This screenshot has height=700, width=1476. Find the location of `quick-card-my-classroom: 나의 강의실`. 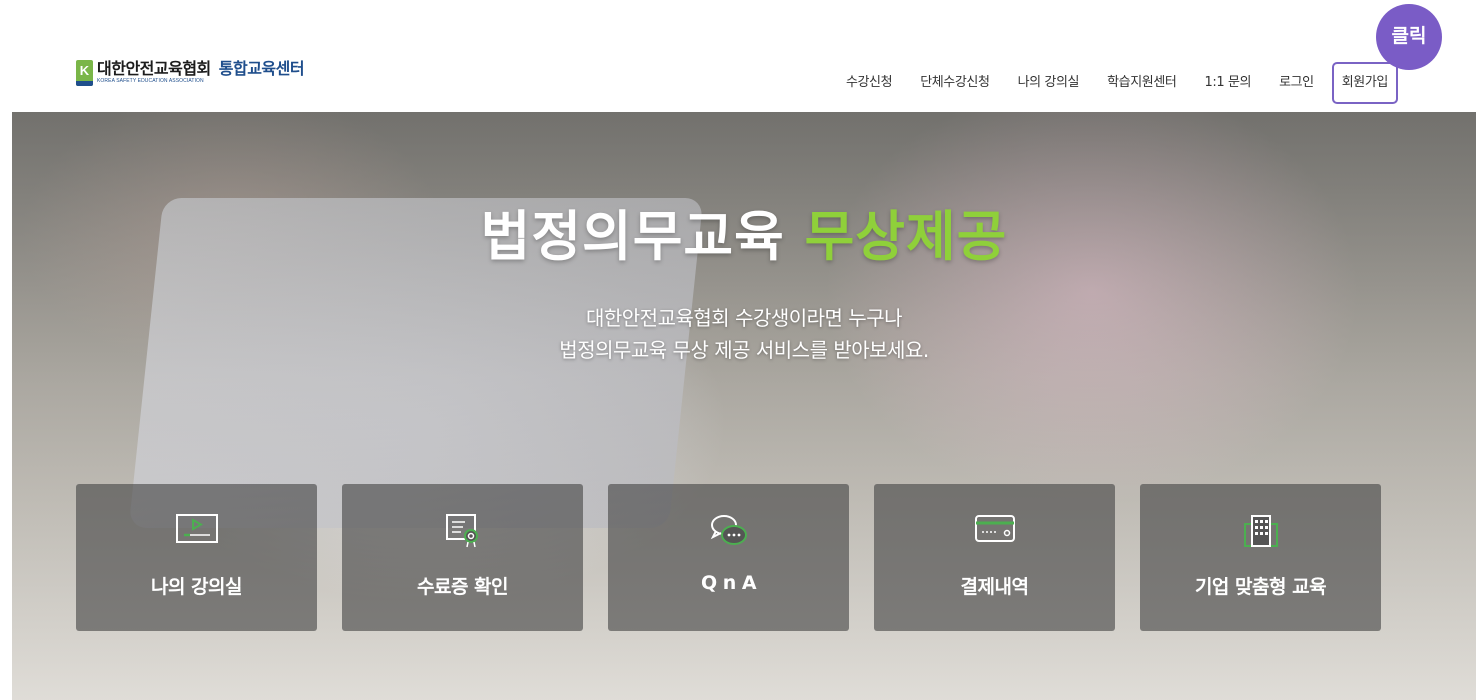

quick-card-my-classroom: 나의 강의실 is located at coordinates (196, 557).